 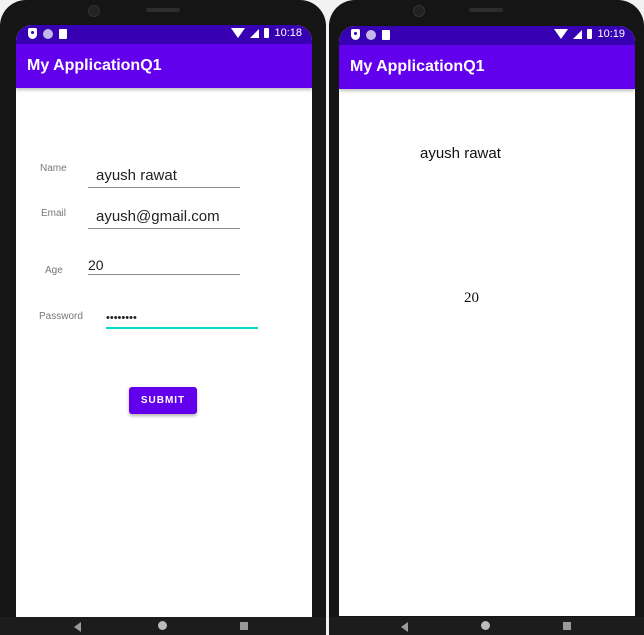 I want to click on email-label: Email, so click(x=54, y=213).